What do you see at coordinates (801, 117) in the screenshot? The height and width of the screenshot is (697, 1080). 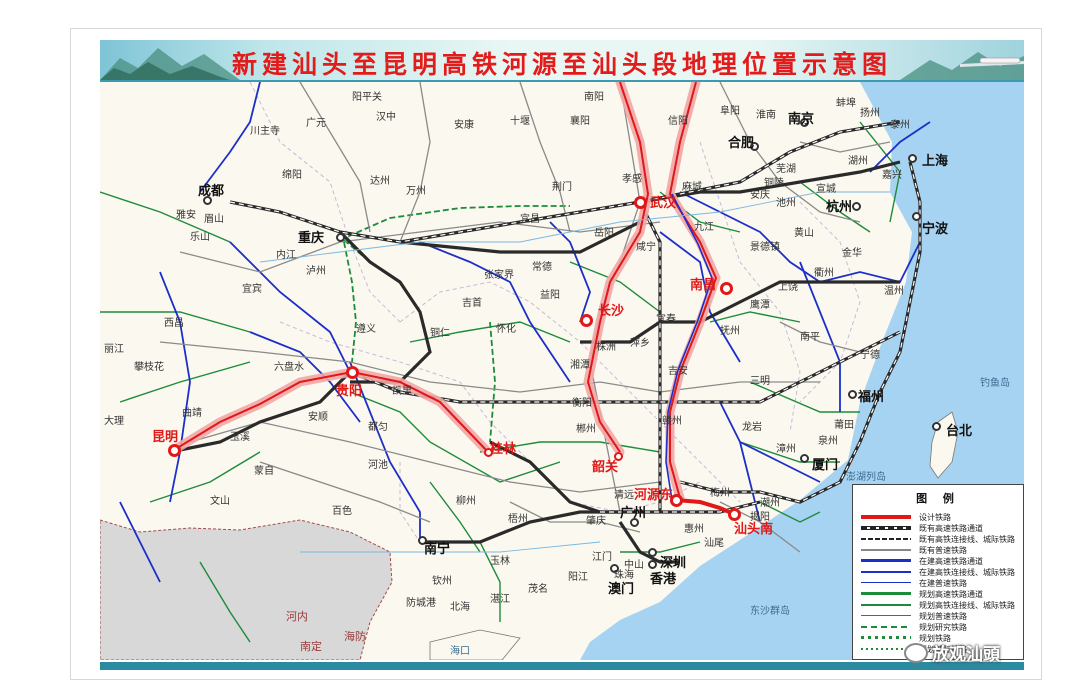 I see `city-label-nanjing: 南京` at bounding box center [801, 117].